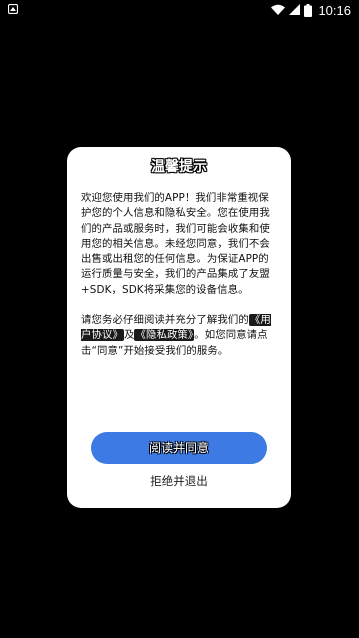 Image resolution: width=359 pixels, height=638 pixels. Describe the element at coordinates (13, 9) in the screenshot. I see `app-notification-icon` at that location.